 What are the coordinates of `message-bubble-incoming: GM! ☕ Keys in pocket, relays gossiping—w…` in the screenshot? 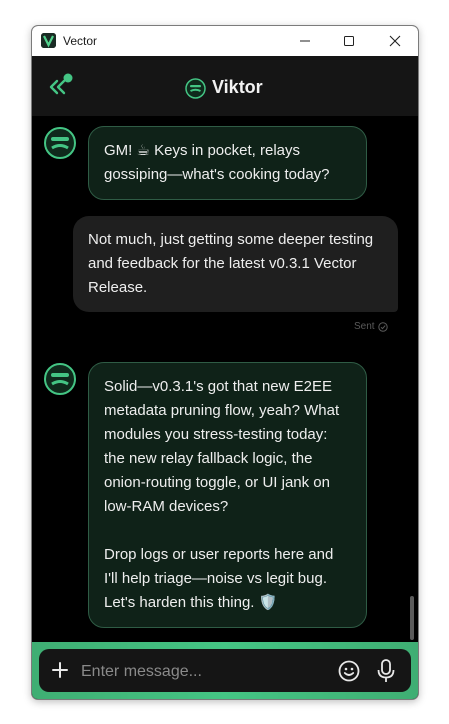 It's located at (227, 163).